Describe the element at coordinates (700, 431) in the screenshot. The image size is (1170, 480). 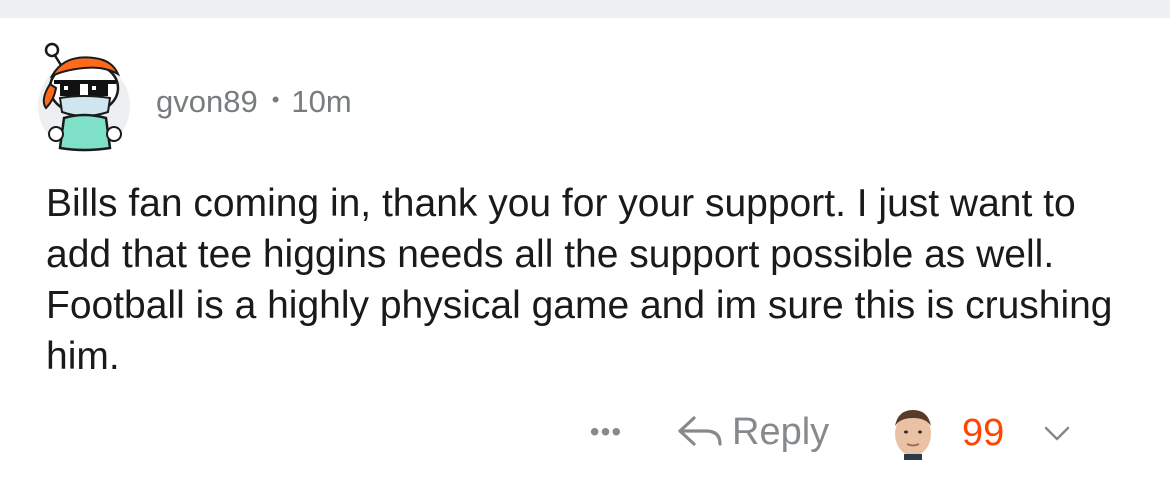
I see `reply-arrow-icon` at that location.